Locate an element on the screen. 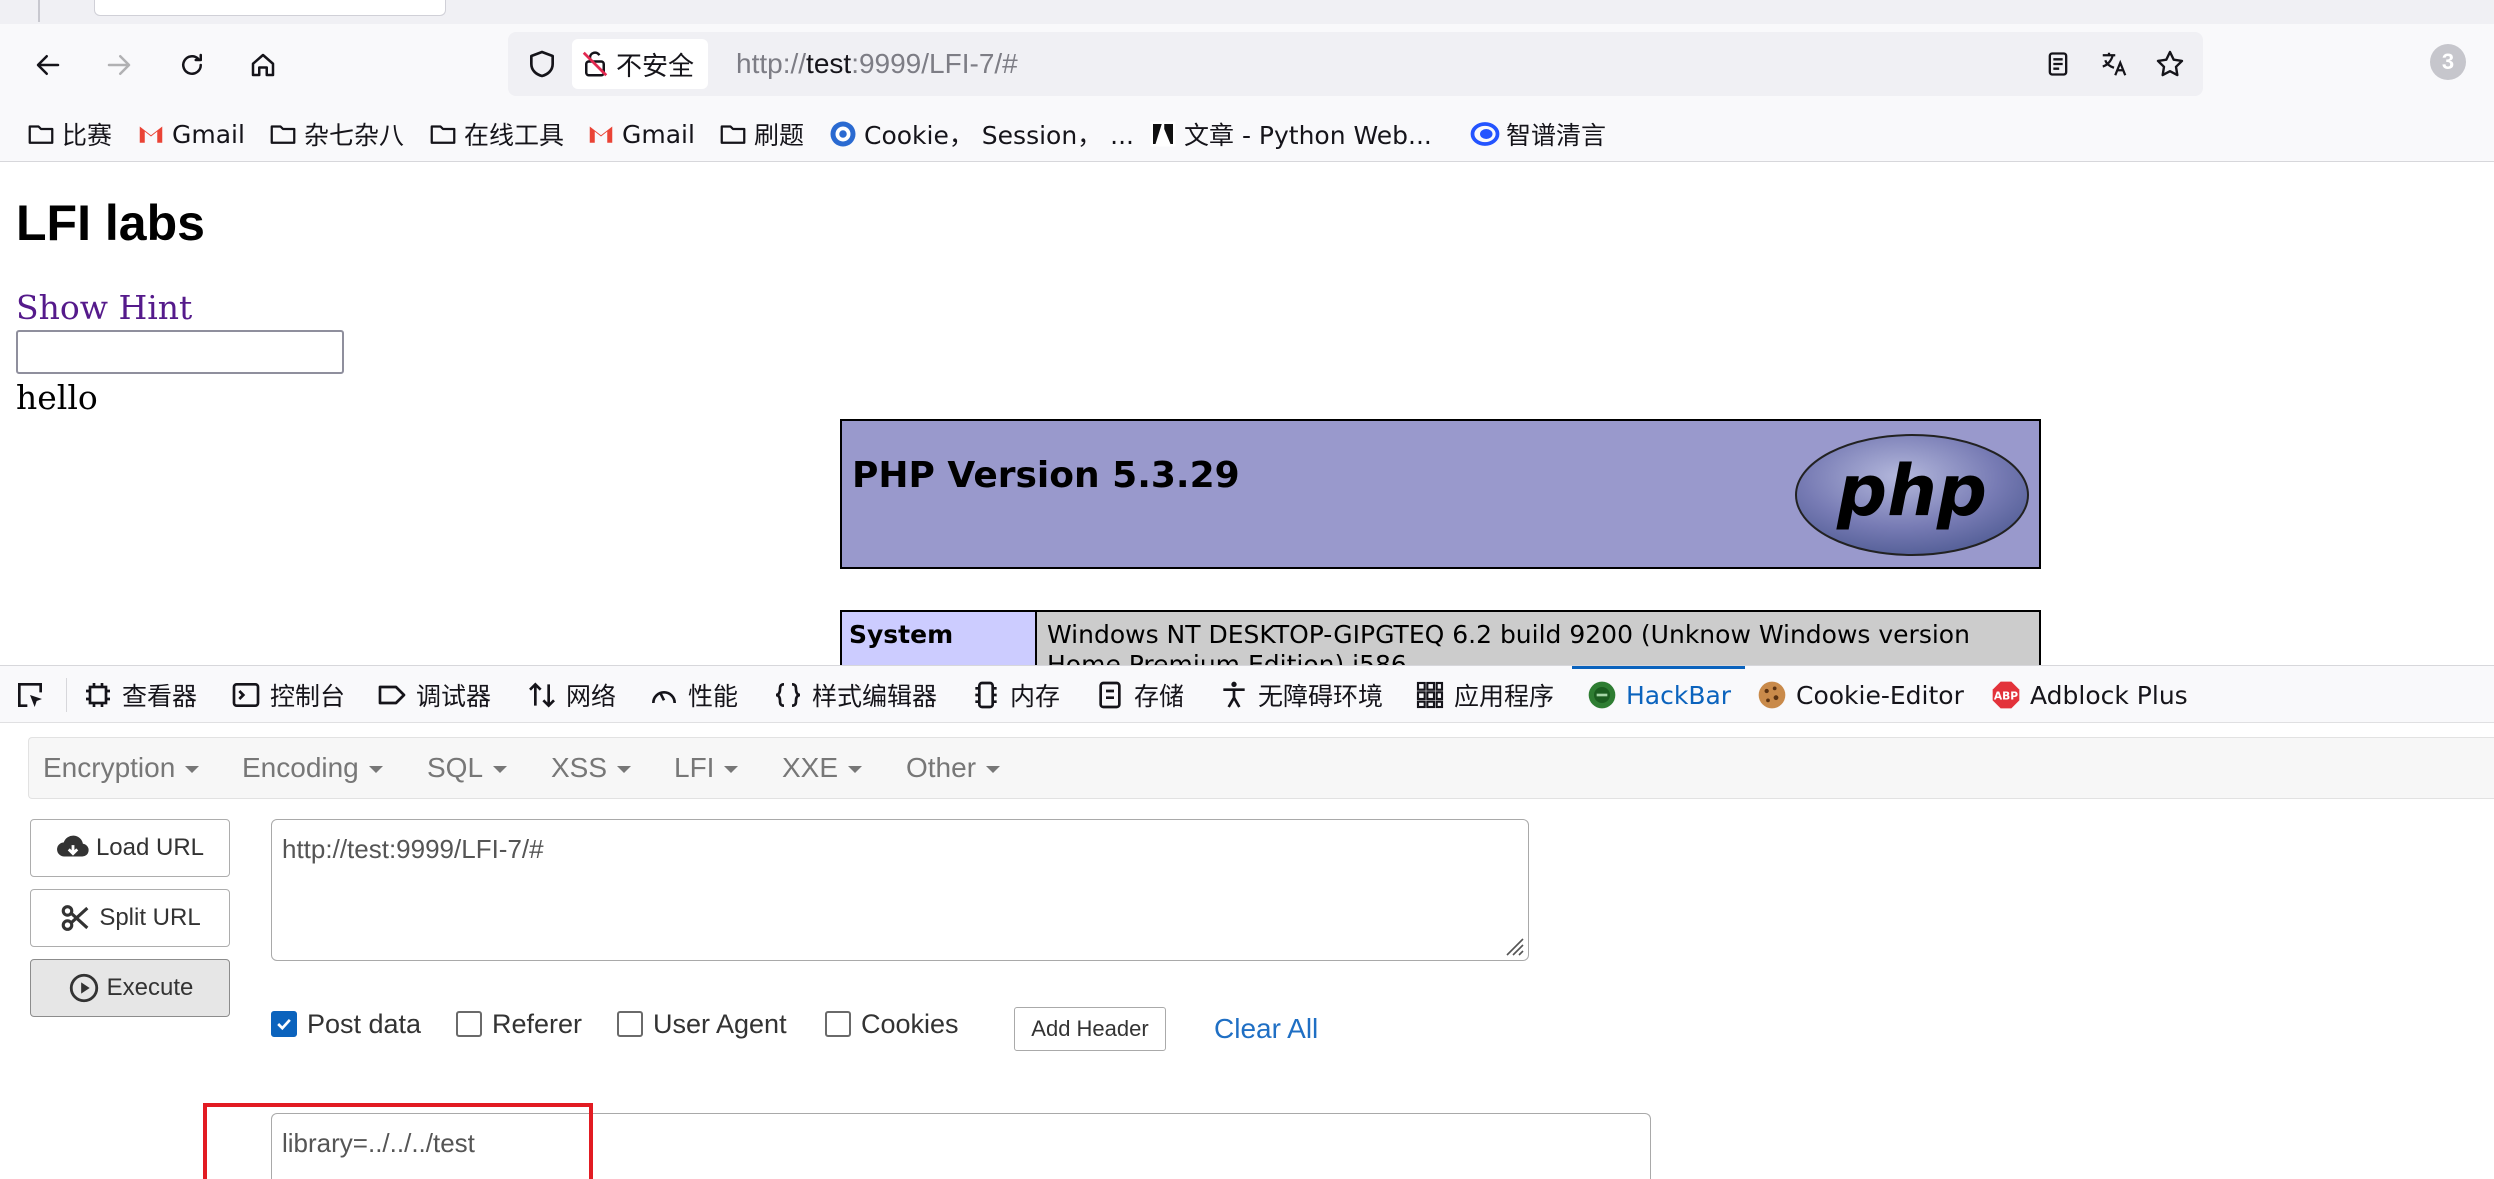 The image size is (2494, 1179). post-data-option: Post data is located at coordinates (346, 1024).